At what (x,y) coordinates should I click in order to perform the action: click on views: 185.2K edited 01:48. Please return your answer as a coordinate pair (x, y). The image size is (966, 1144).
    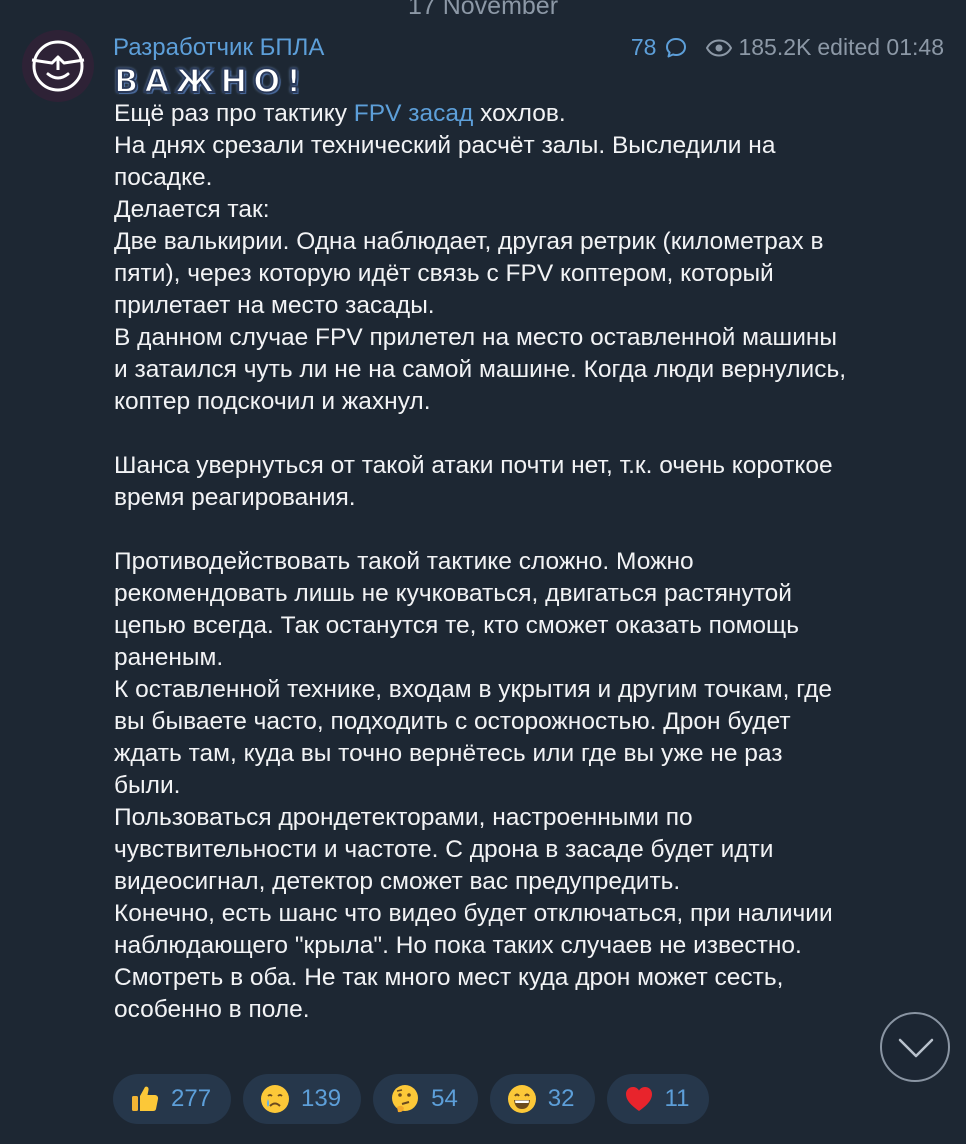
    Looking at the image, I should click on (825, 47).